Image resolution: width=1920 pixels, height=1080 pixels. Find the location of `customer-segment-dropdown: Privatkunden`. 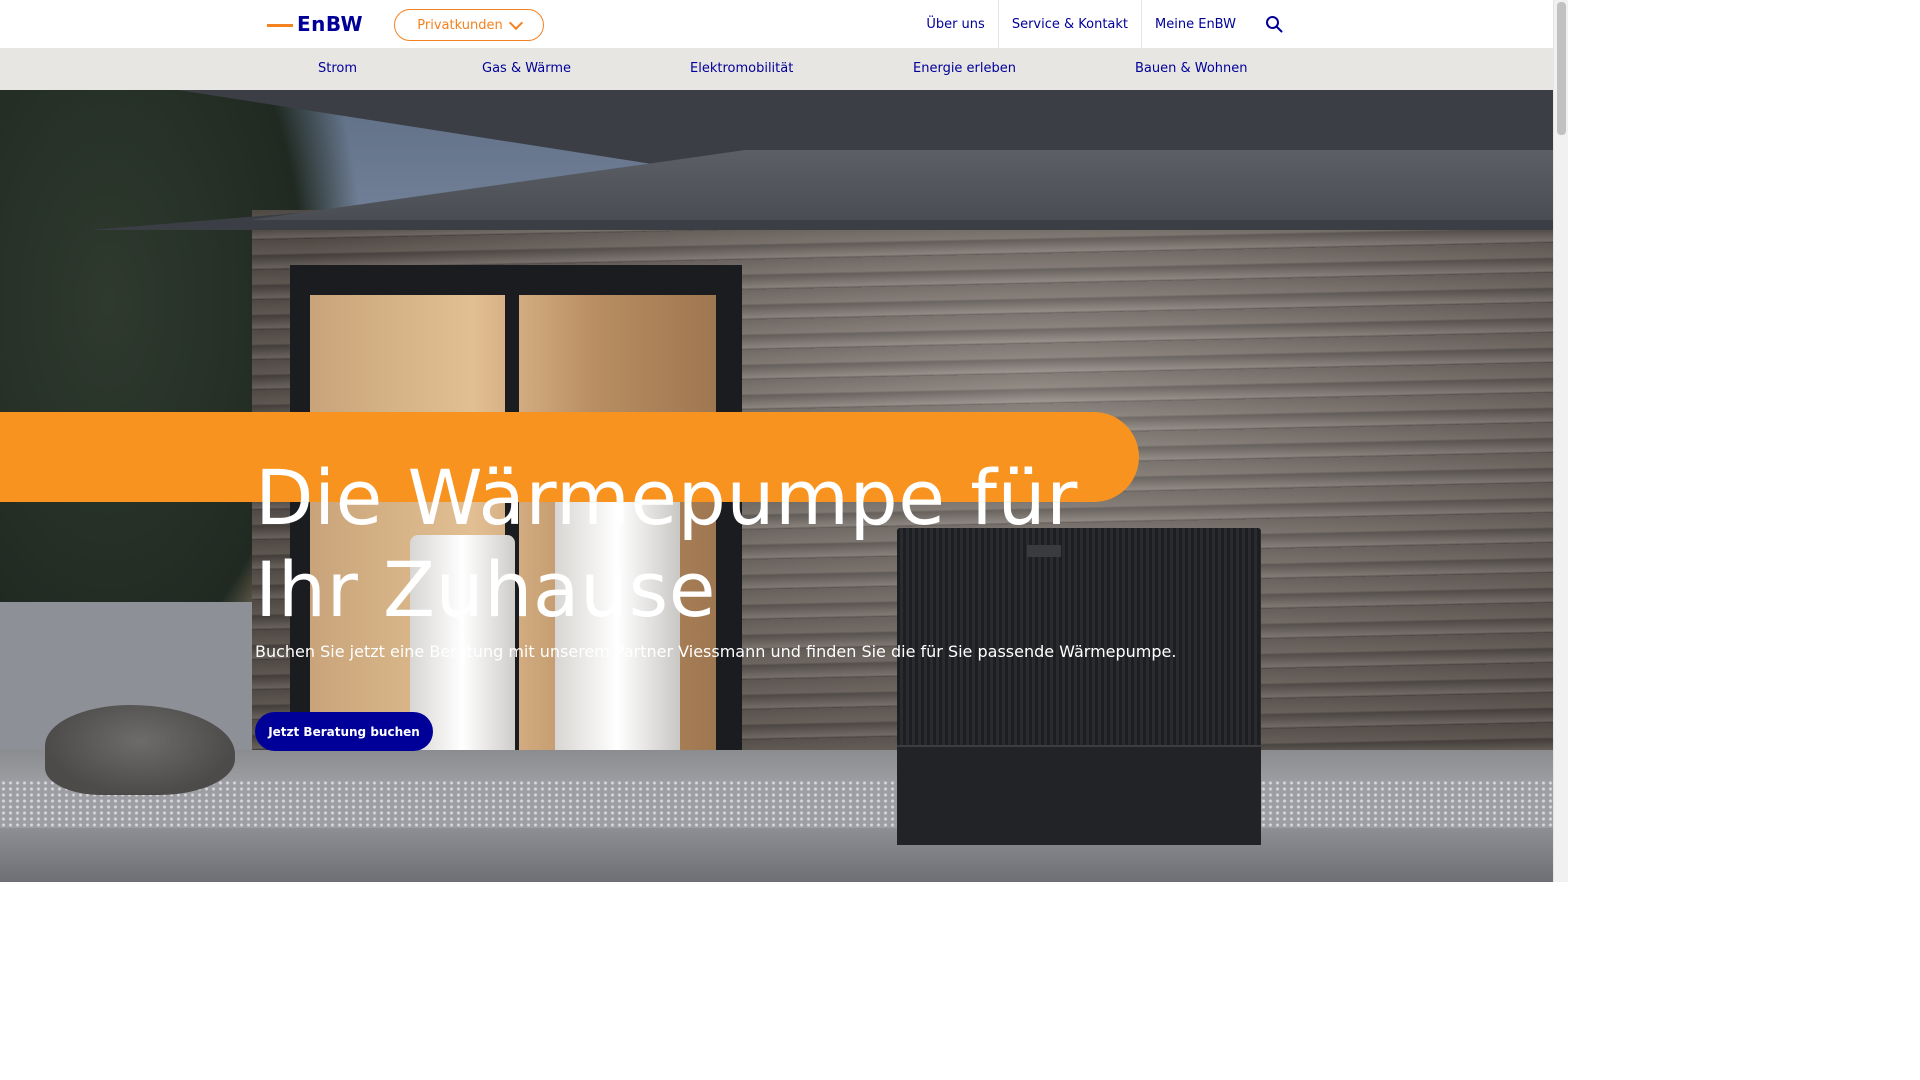

customer-segment-dropdown: Privatkunden is located at coordinates (469, 25).